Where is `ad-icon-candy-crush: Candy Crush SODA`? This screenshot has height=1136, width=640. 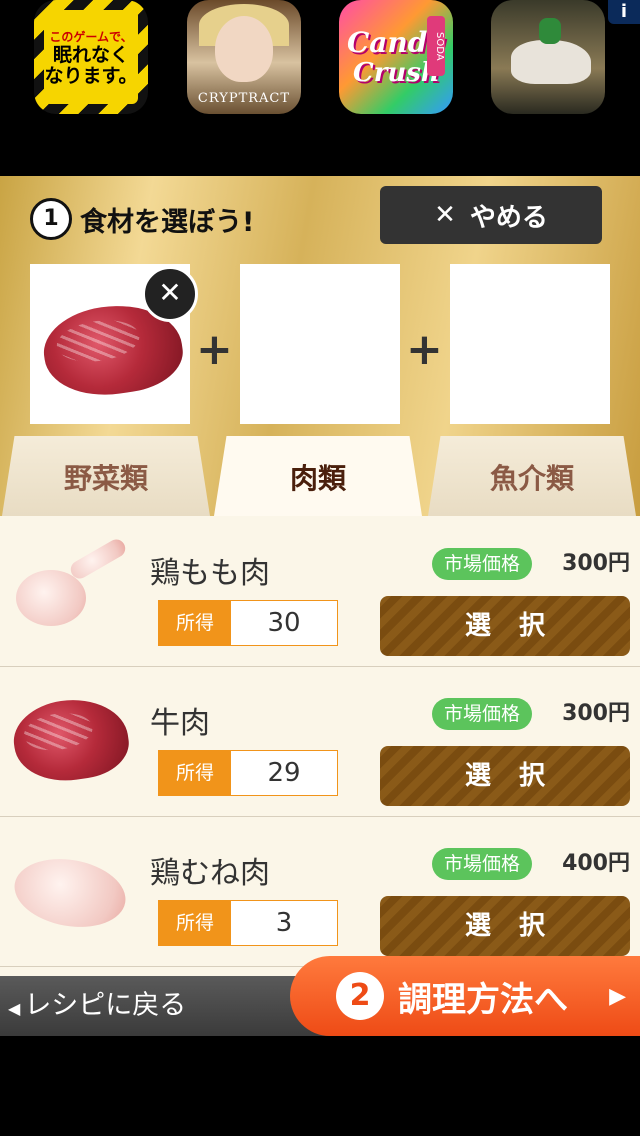
ad-icon-candy-crush: Candy Crush SODA is located at coordinates (396, 57).